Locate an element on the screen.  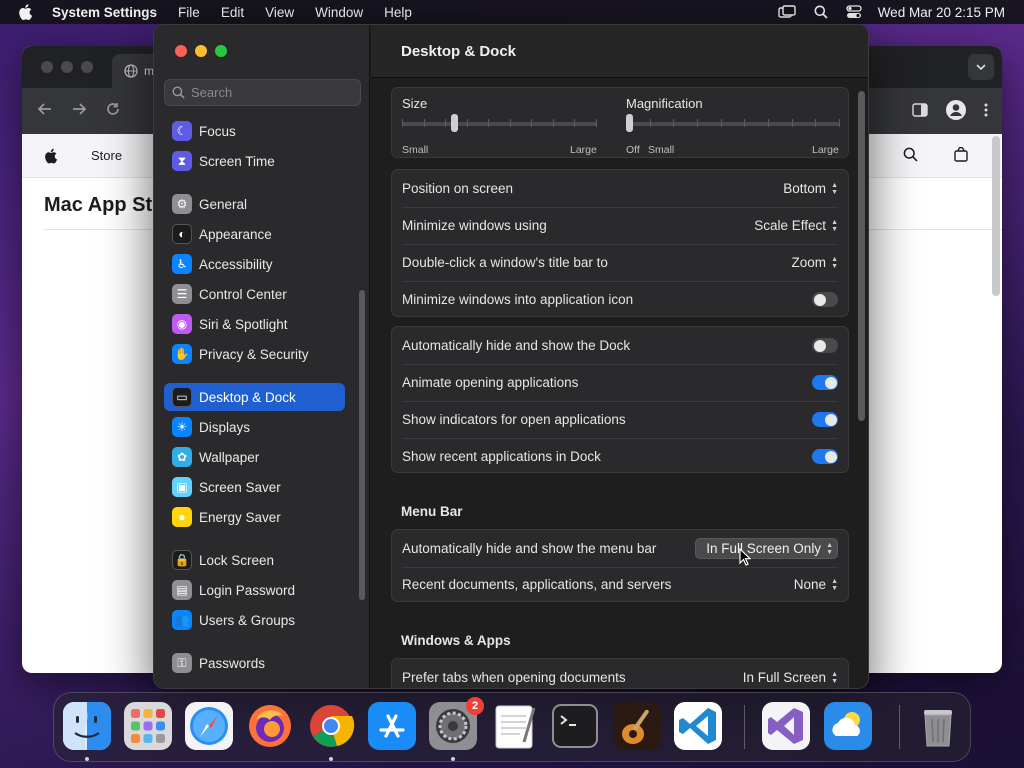
sidebar-scrollbar is located at coordinates (362, 445).